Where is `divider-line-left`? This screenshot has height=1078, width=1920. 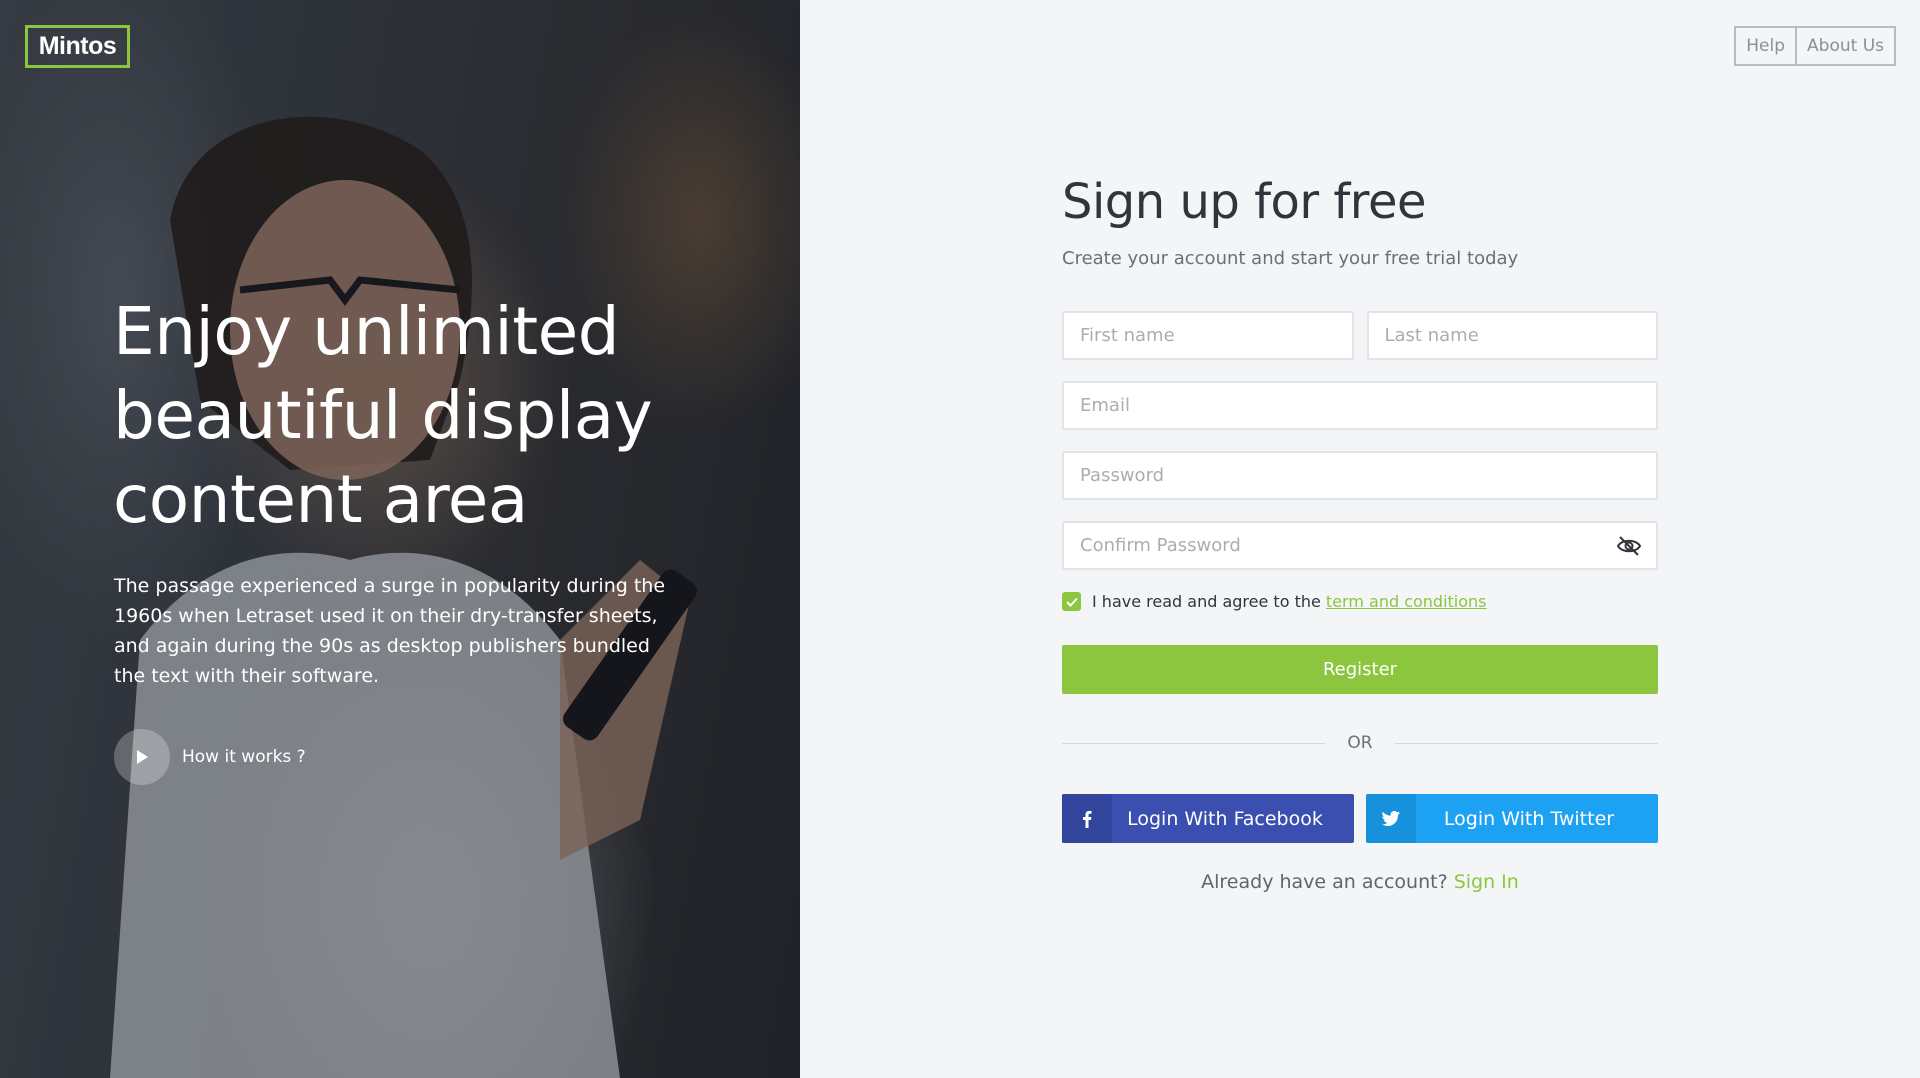 divider-line-left is located at coordinates (1194, 743).